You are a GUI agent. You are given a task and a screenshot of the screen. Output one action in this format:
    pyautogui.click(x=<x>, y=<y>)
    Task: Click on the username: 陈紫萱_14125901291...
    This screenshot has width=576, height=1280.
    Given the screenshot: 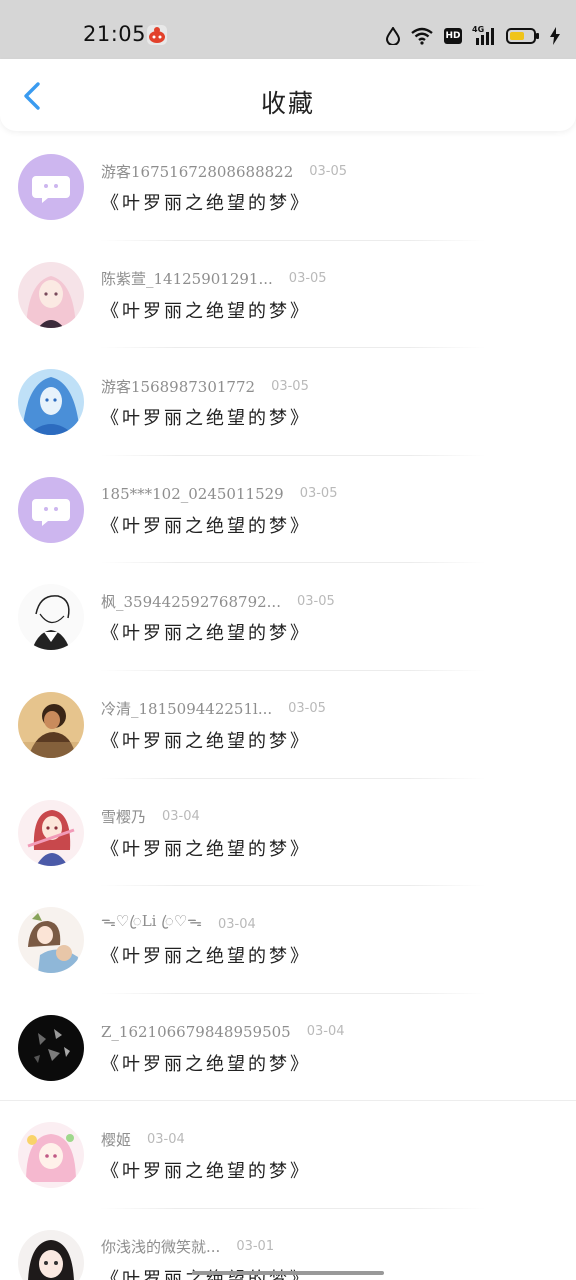 What is the action you would take?
    pyautogui.click(x=187, y=279)
    